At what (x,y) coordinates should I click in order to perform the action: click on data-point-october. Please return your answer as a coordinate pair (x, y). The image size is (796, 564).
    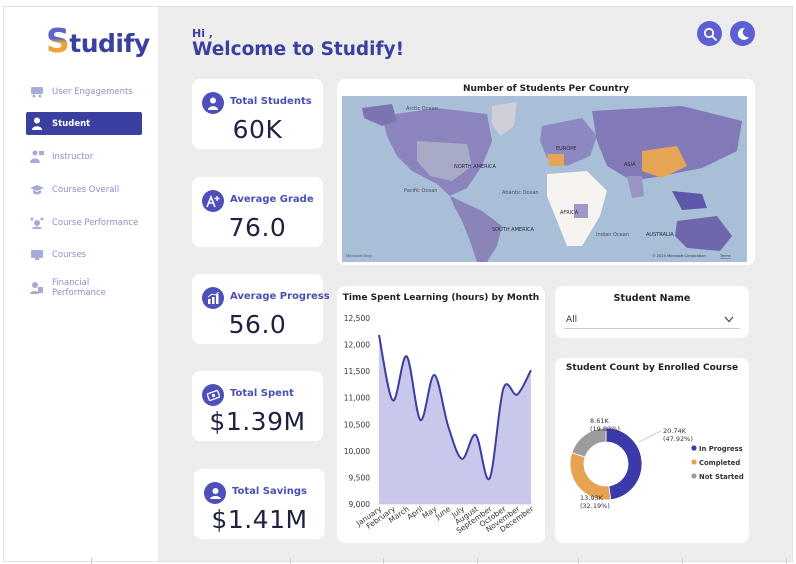
    Looking at the image, I should click on (503, 389).